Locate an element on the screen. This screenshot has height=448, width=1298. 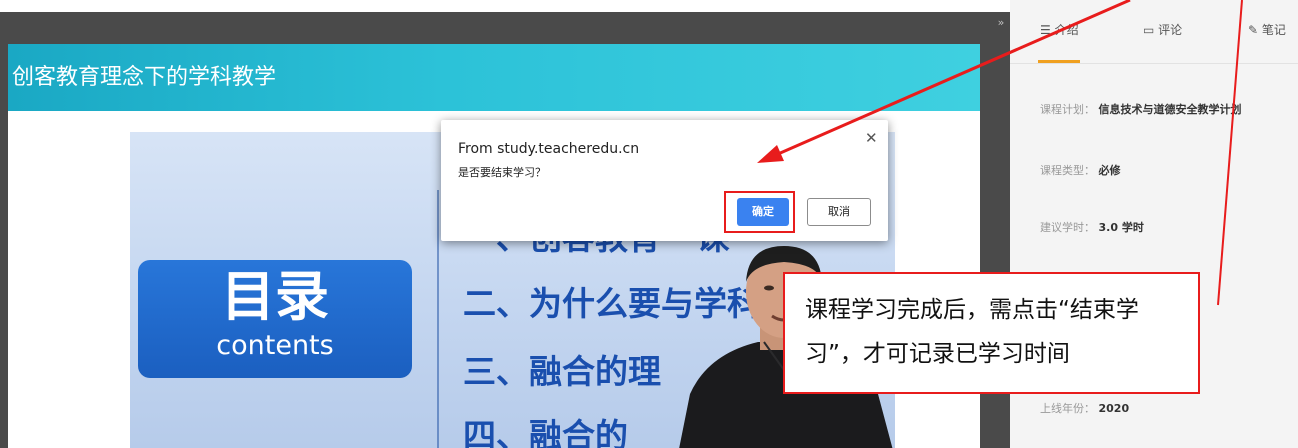
tab-intro: ☰ 介绍 is located at coordinates (1059, 30).